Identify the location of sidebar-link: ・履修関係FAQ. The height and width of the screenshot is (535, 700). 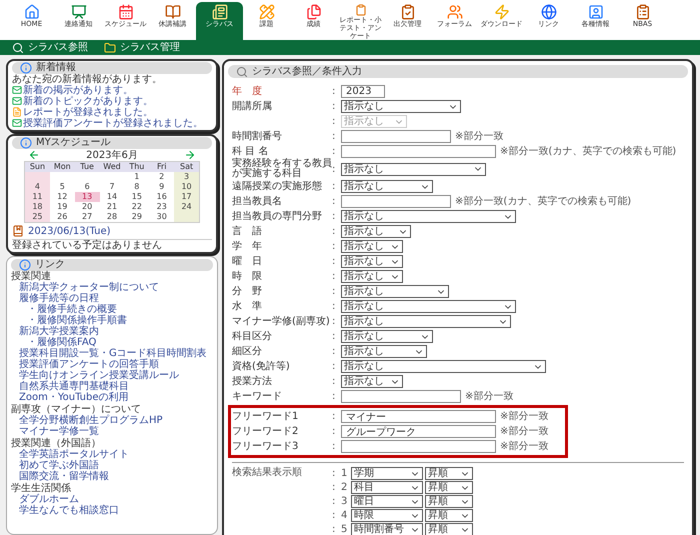
(61, 342).